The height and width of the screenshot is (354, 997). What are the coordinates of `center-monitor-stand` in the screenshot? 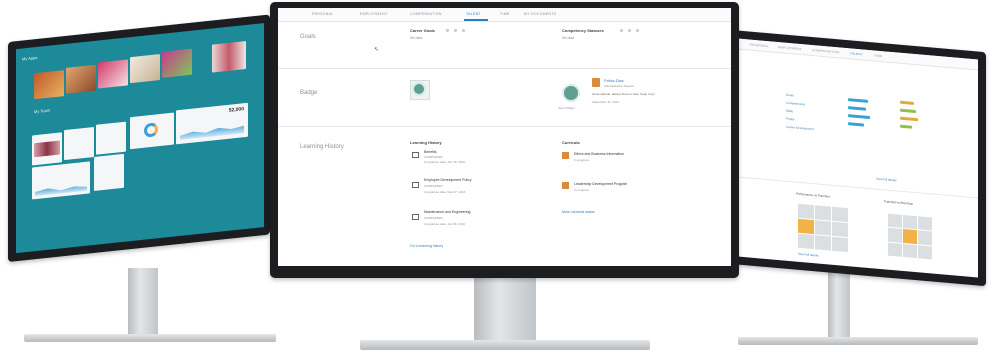 It's located at (505, 309).